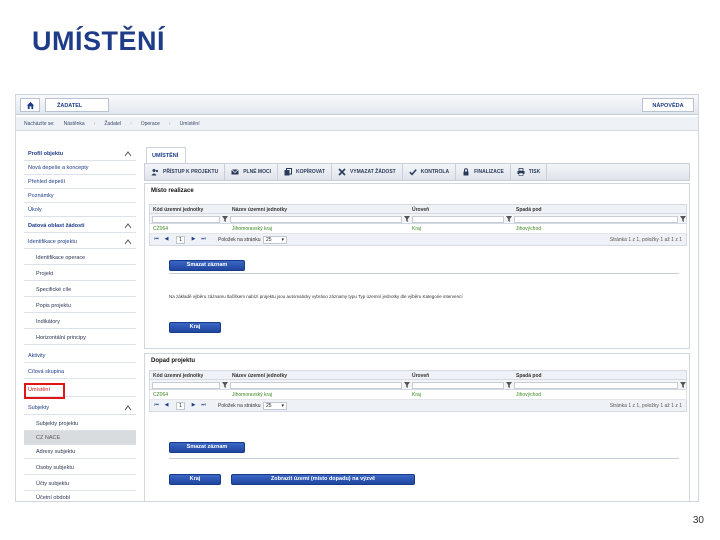 The width and height of the screenshot is (720, 540). Describe the element at coordinates (80, 452) in the screenshot. I see `sidebar-item-subject-addresses: Adresy subjektu` at that location.